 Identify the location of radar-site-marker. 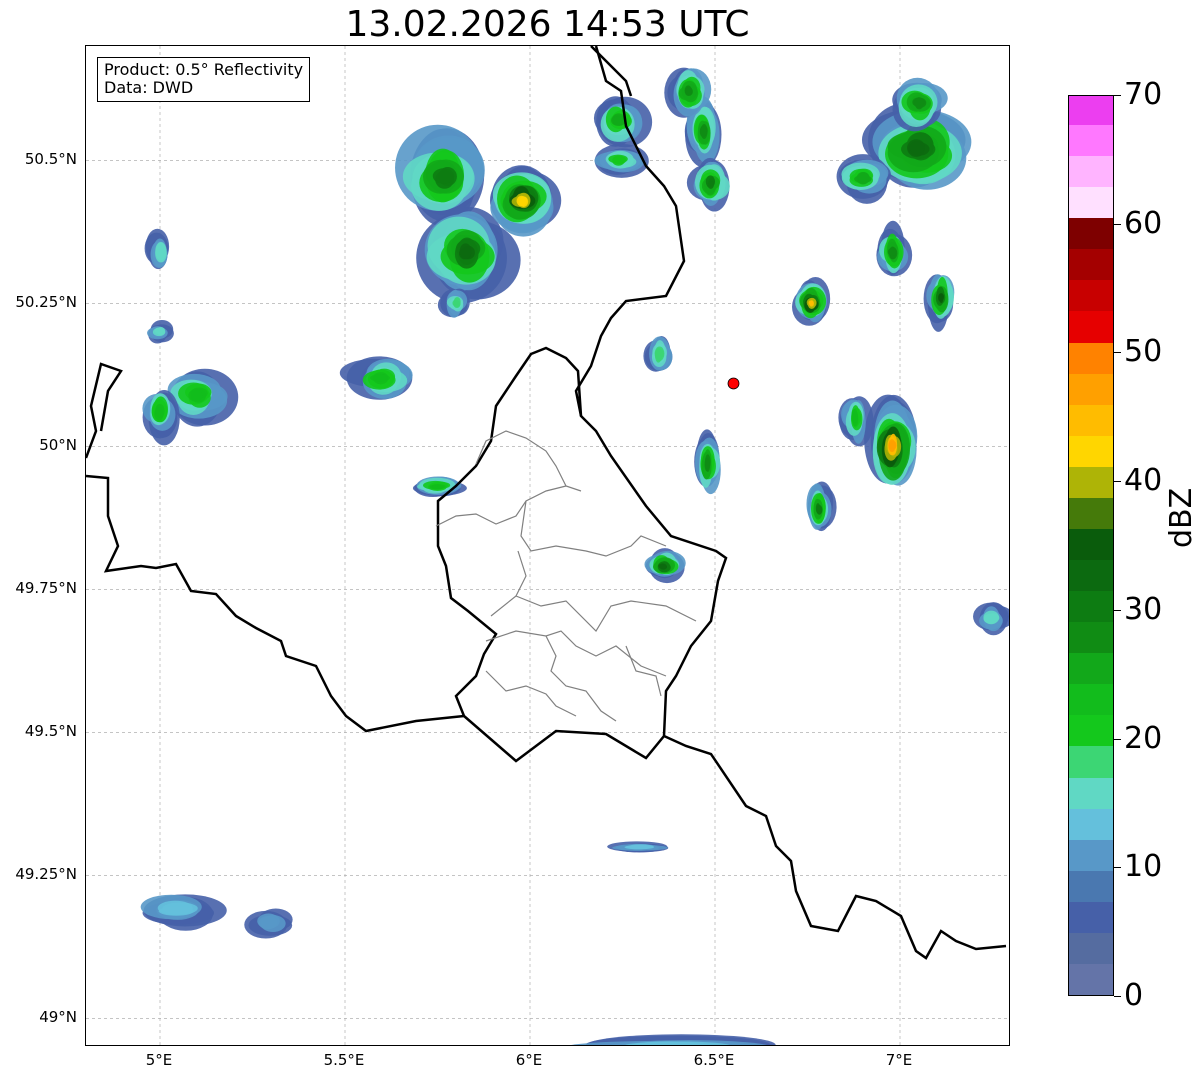
(733, 383).